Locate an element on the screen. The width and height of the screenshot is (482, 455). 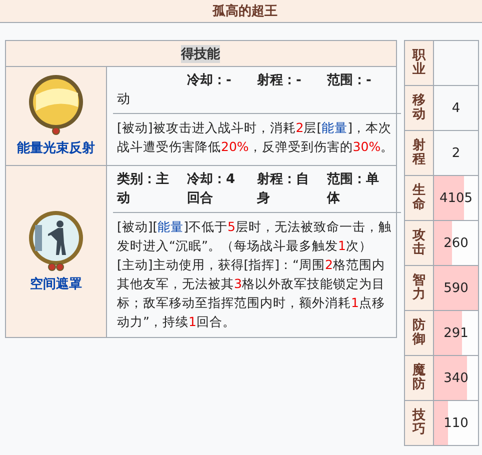
stat-value: 110 is located at coordinates (456, 423).